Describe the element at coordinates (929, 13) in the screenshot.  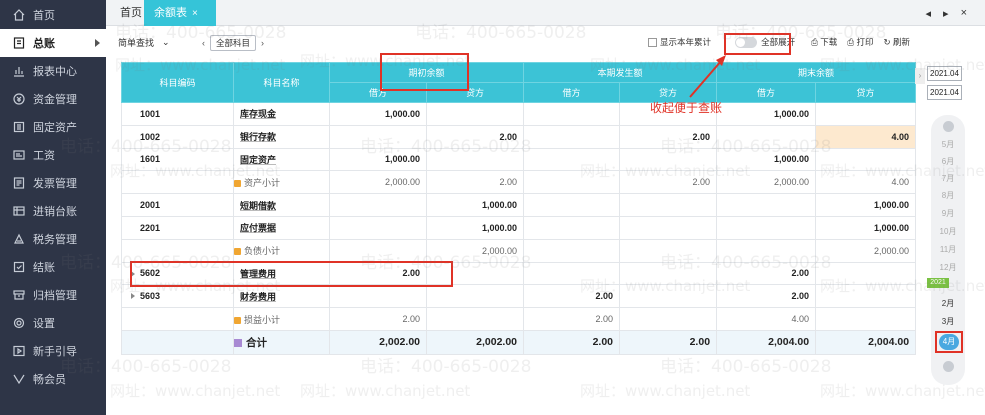
I see `prev-tab-icon: ◂` at that location.